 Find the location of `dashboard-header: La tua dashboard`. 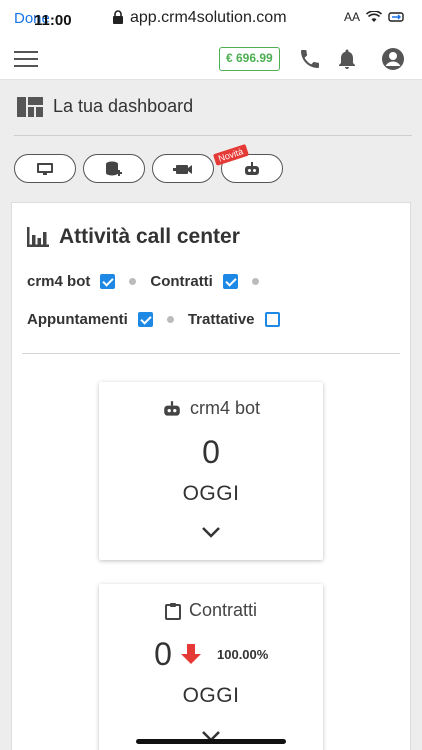

dashboard-header: La tua dashboard is located at coordinates (105, 106).